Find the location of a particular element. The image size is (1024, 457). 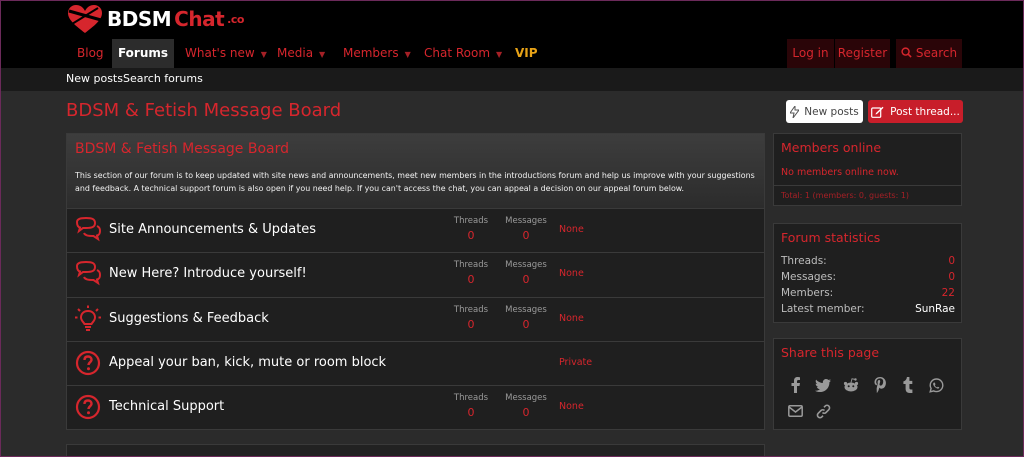

stat-threads-label: Threads: is located at coordinates (804, 261).